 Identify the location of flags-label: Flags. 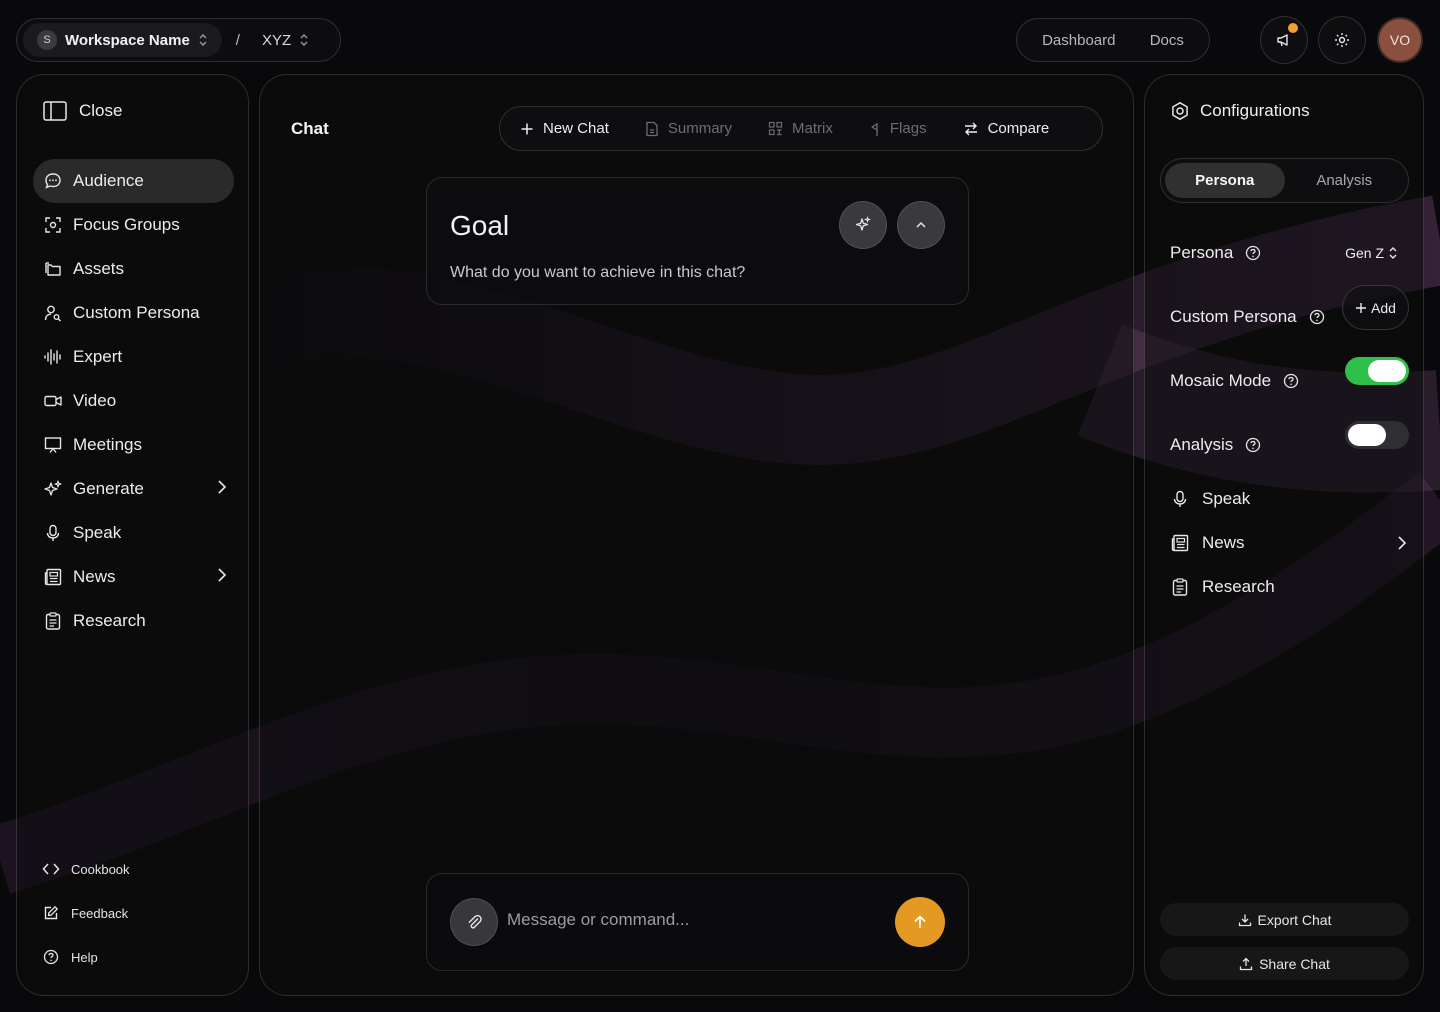
(908, 128).